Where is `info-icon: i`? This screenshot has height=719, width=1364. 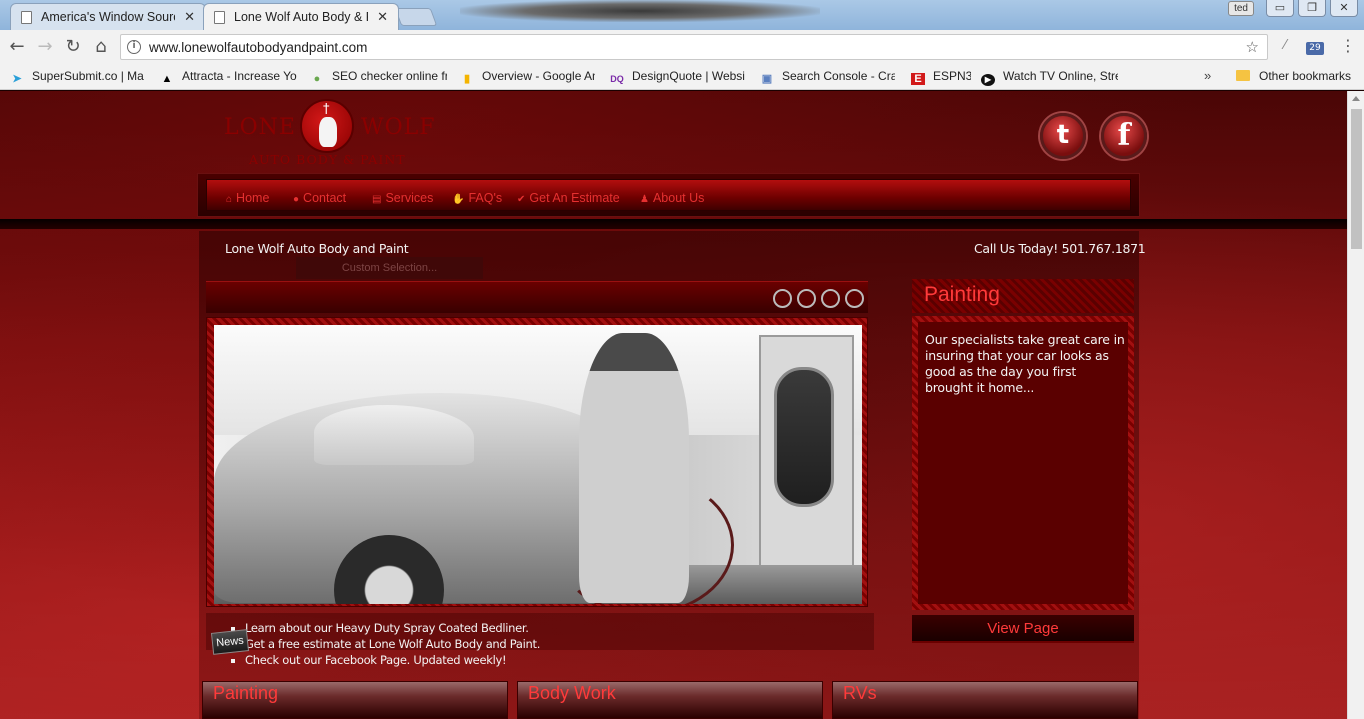
info-icon: i is located at coordinates (134, 47).